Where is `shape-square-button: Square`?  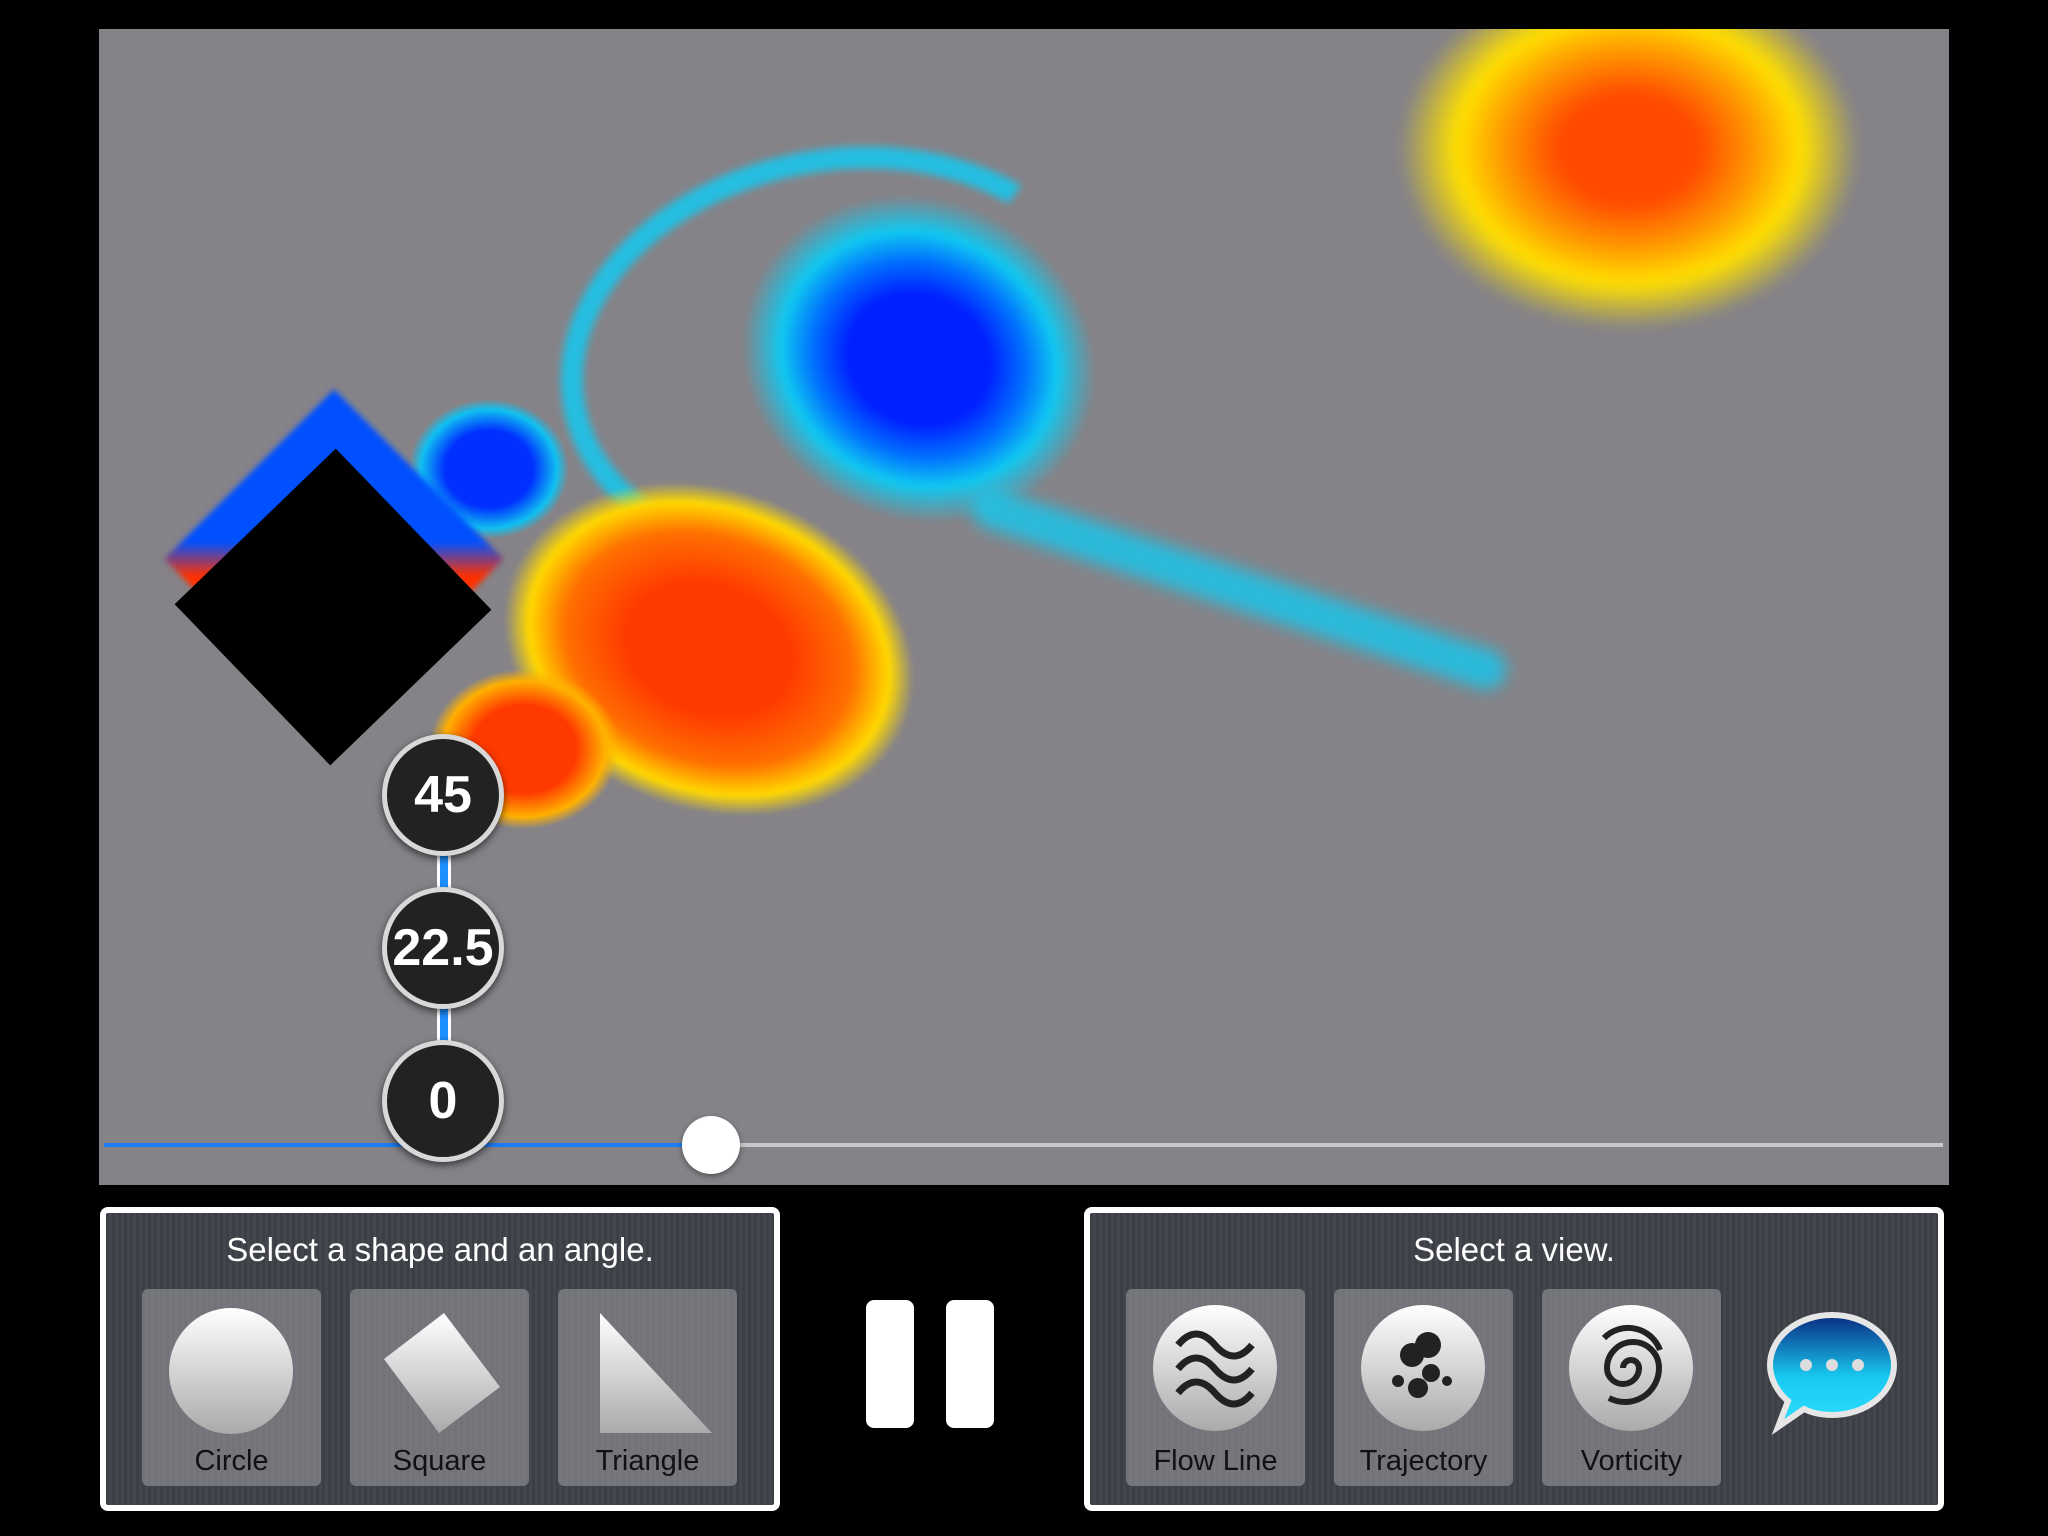
shape-square-button: Square is located at coordinates (439, 1387).